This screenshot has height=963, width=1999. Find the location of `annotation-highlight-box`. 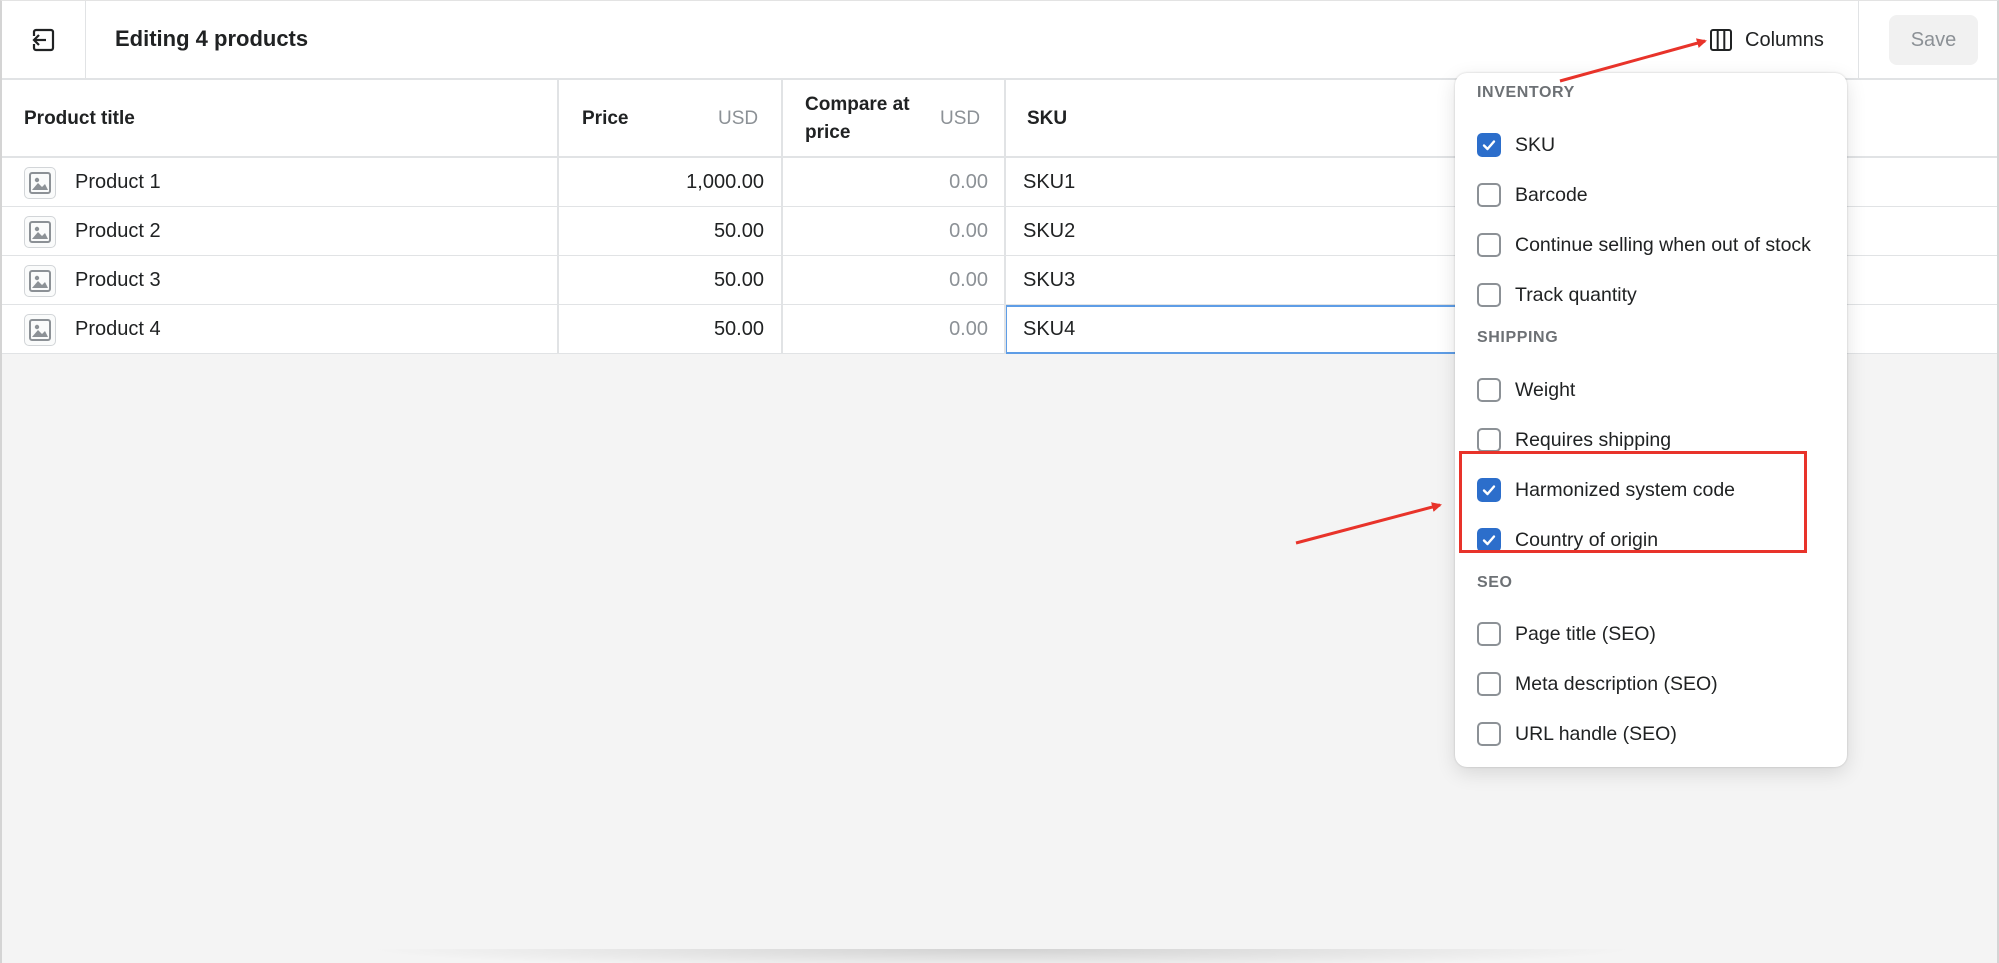

annotation-highlight-box is located at coordinates (1633, 502).